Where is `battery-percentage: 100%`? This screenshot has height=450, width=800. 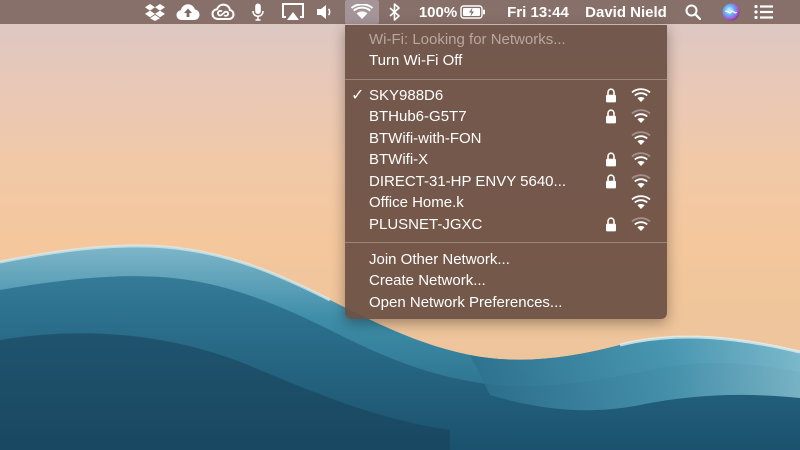
battery-percentage: 100% is located at coordinates (438, 12).